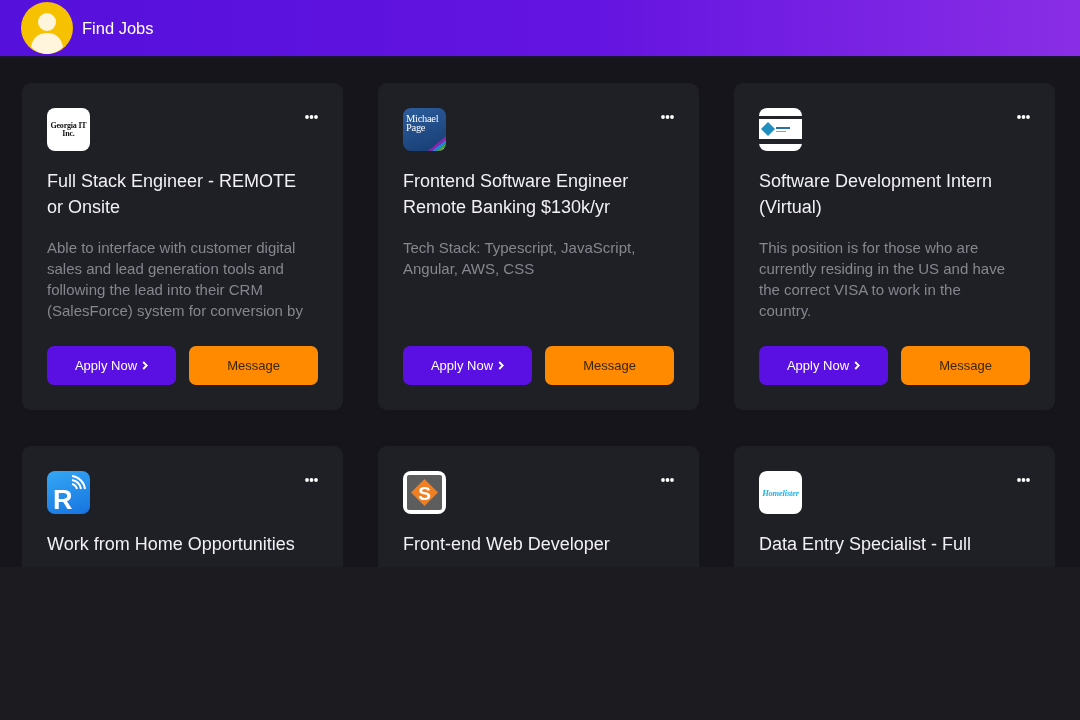  I want to click on logo-text: R, so click(63, 500).